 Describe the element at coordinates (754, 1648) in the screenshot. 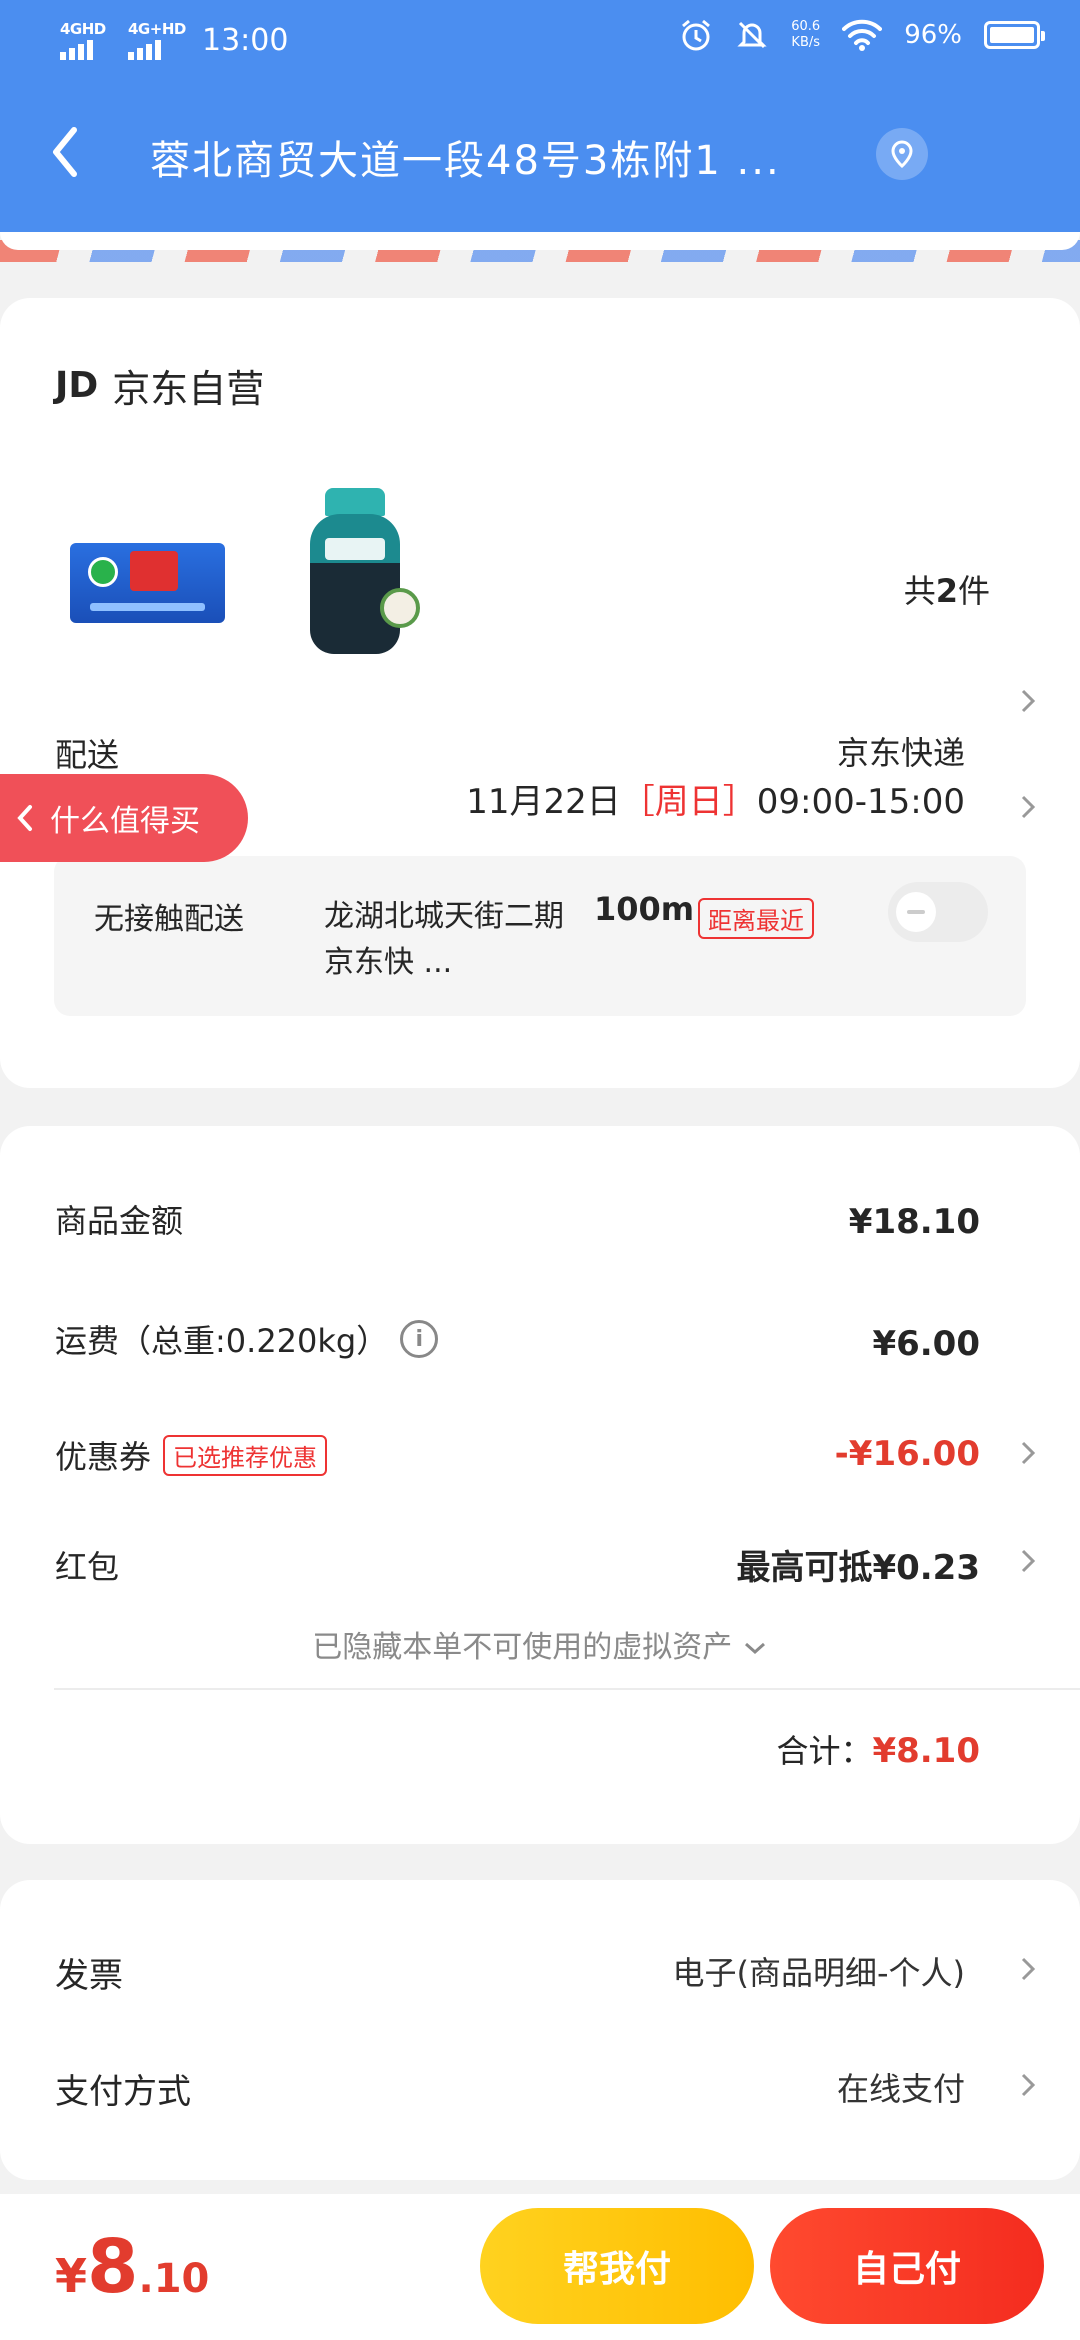

I see `chevron-down-icon` at that location.